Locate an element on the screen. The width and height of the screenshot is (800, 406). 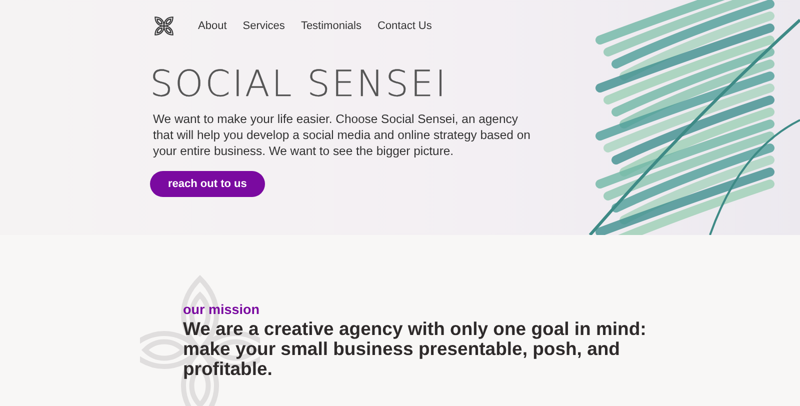
site-title: SOCIAL SENSEI is located at coordinates (299, 84).